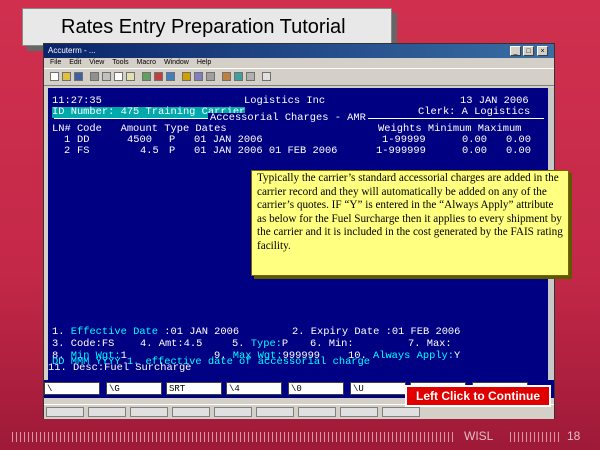 Image resolution: width=600 pixels, height=450 pixels. I want to click on row-2-dates: 01 JAN 2006 01 FEB 2006, so click(266, 151).